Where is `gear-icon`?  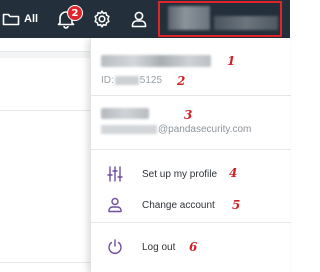 gear-icon is located at coordinates (102, 19).